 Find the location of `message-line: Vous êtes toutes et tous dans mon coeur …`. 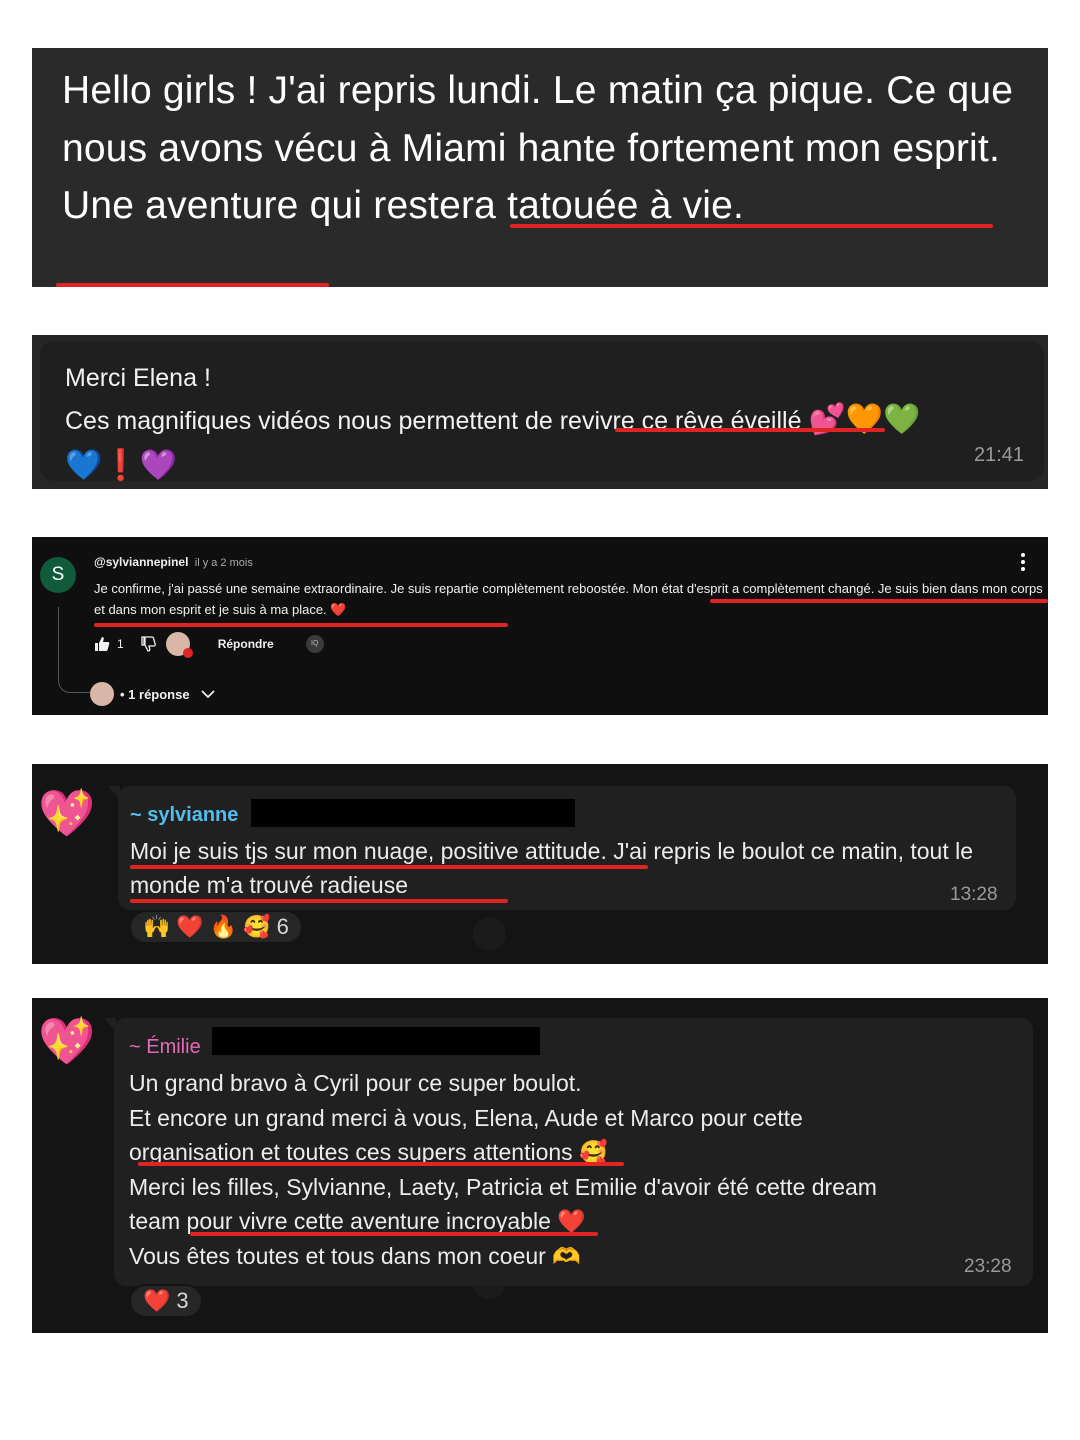

message-line: Vous êtes toutes et tous dans mon coeur … is located at coordinates (355, 1255).